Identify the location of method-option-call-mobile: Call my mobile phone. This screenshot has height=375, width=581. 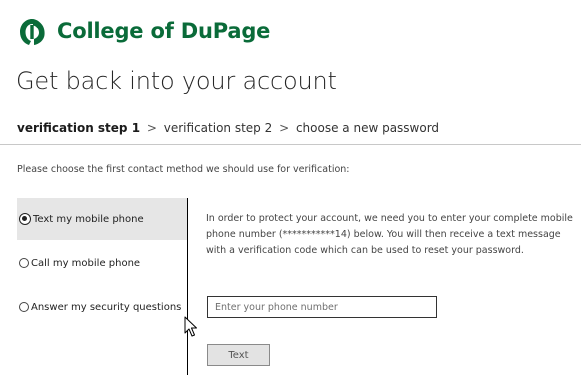
(102, 263).